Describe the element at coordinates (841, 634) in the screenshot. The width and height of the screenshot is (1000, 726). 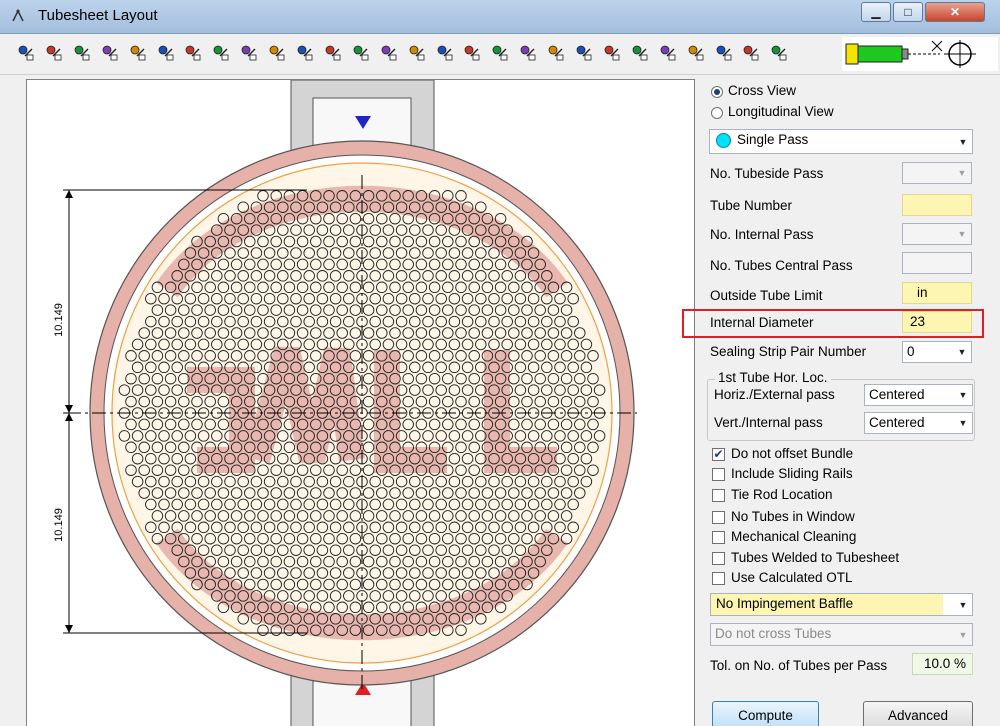
I see `cross-tubes-select: Do not cross Tubes ▼` at that location.